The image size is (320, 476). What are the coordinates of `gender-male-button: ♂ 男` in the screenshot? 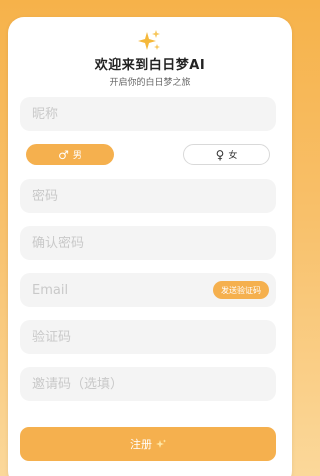 It's located at (70, 154).